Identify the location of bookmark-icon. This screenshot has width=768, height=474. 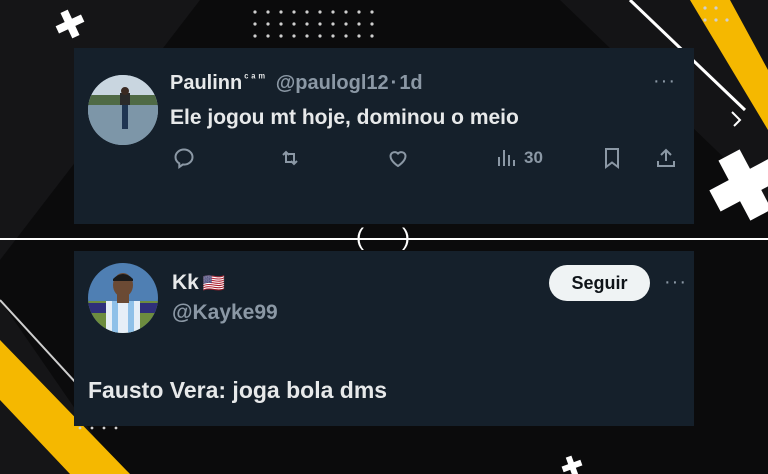
(612, 158).